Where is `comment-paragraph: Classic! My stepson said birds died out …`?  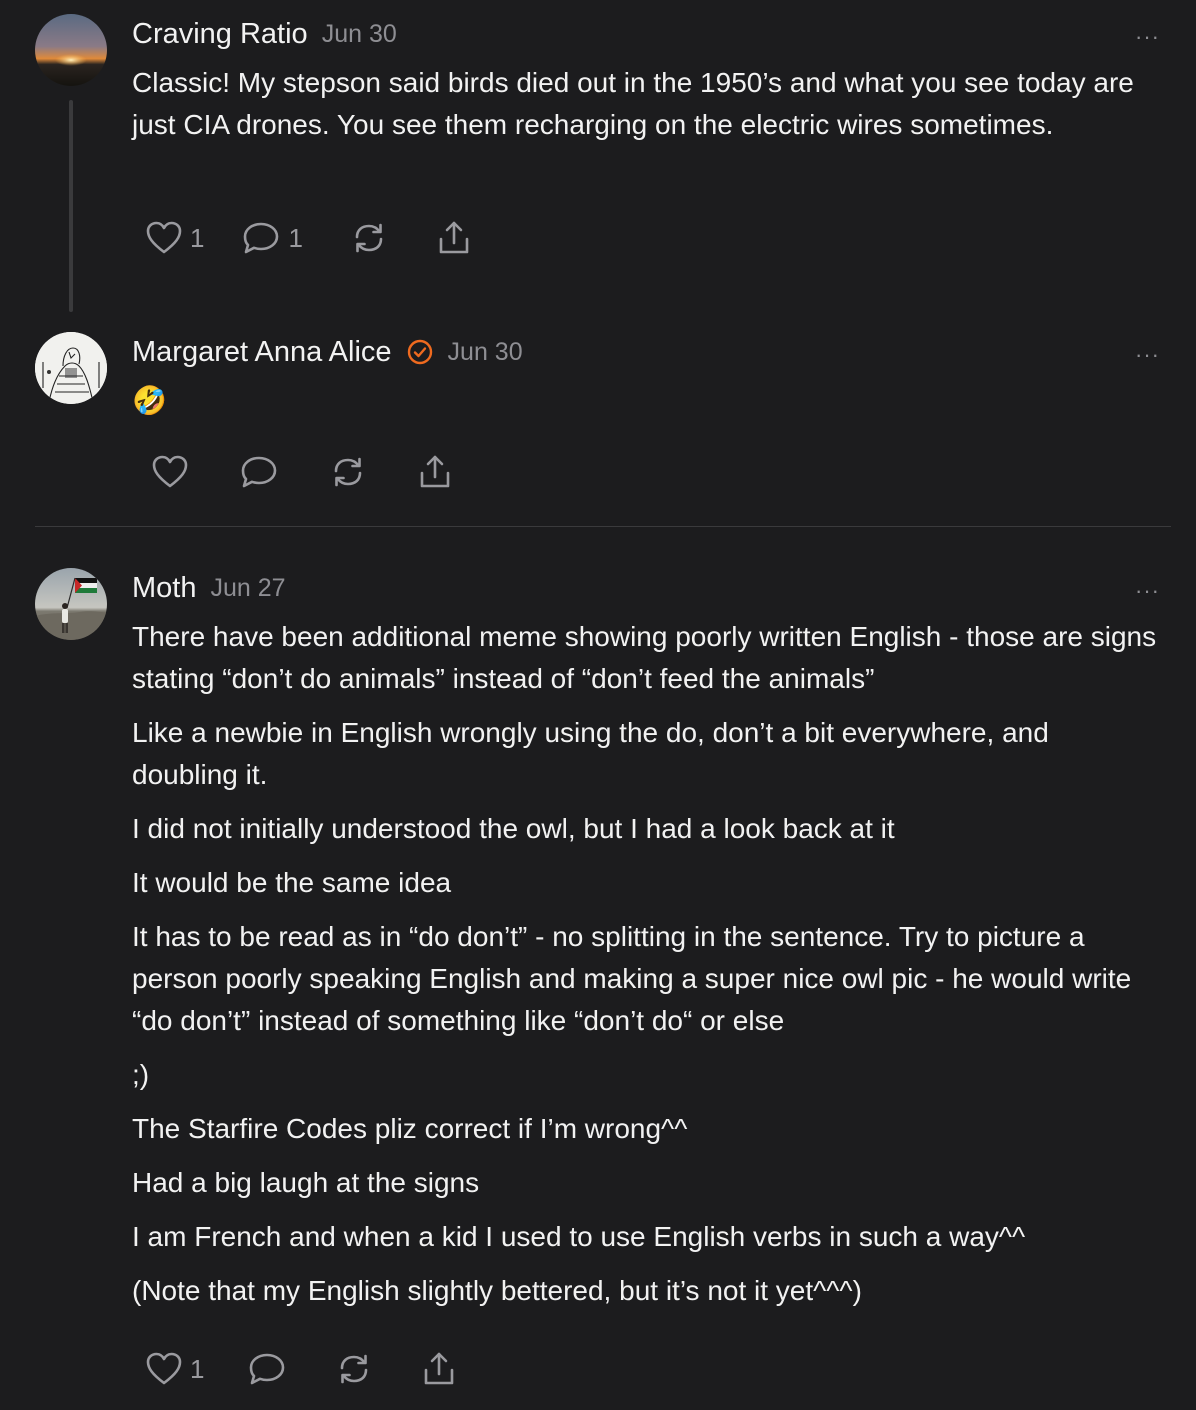
comment-paragraph: Classic! My stepson said birds died out … is located at coordinates (633, 103).